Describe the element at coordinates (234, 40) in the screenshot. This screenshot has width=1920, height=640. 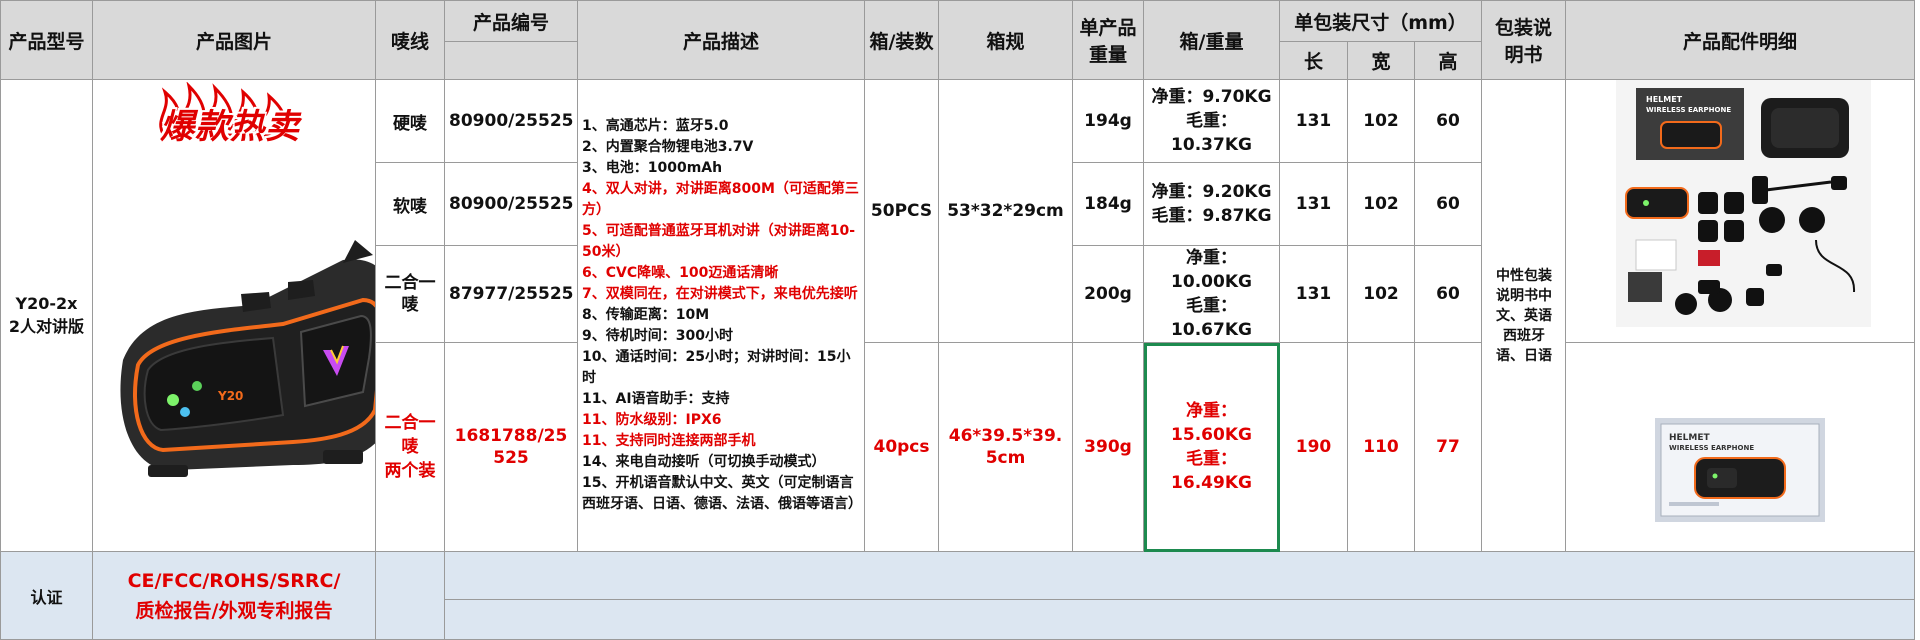
I see `header-image: 产品图片` at that location.